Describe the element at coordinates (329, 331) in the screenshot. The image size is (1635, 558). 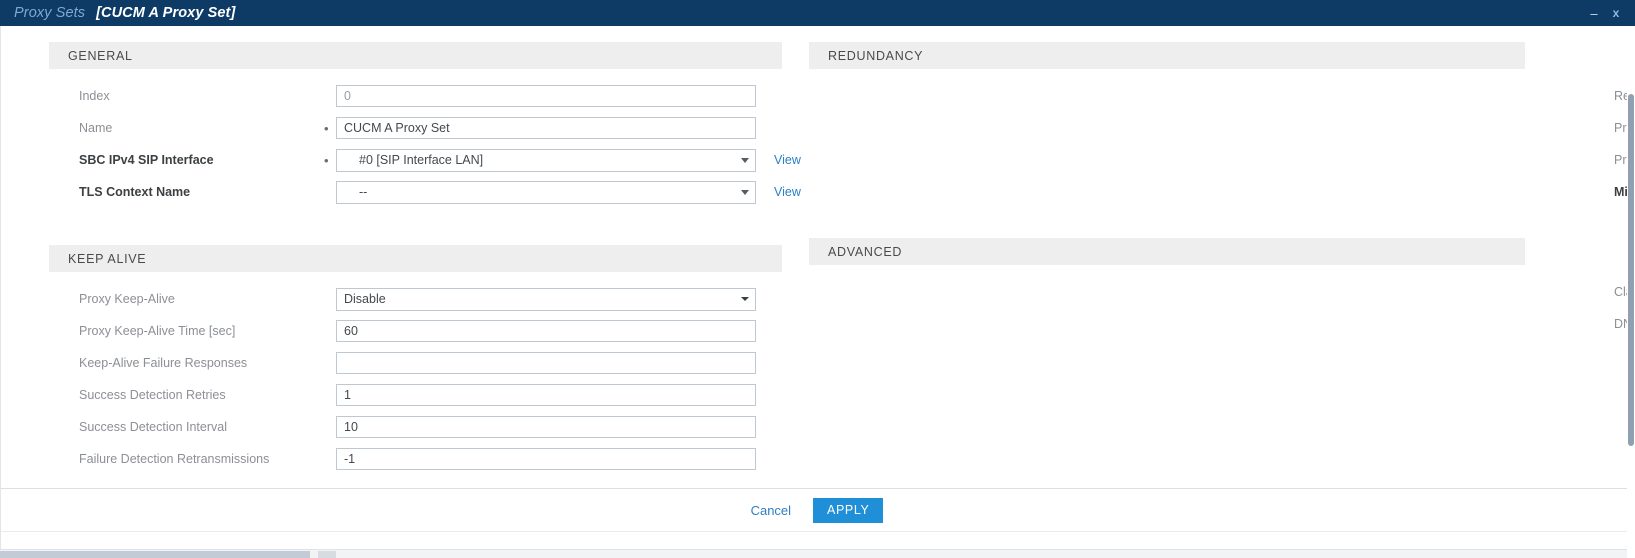
I see `required-marker-proxy-keep-alive-time: •` at that location.